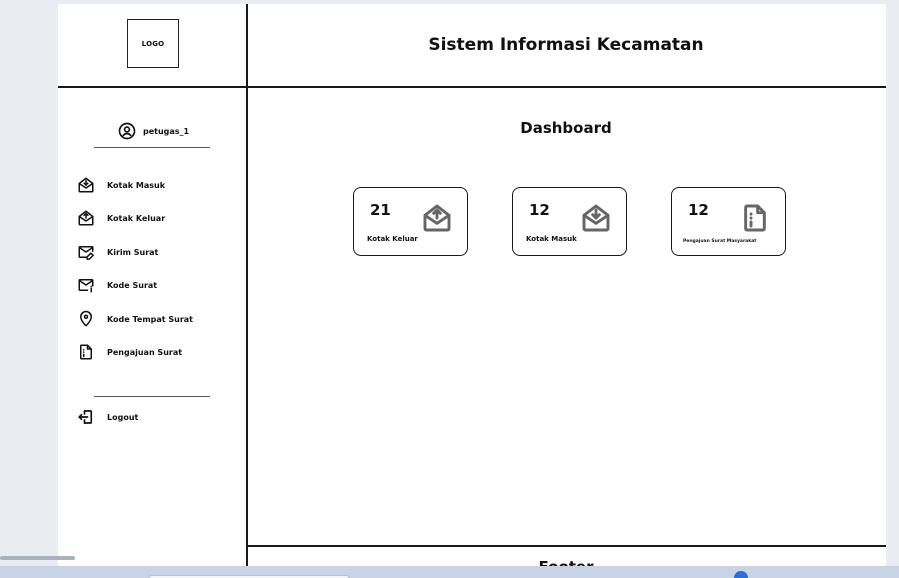 Image resolution: width=899 pixels, height=578 pixels. What do you see at coordinates (566, 128) in the screenshot?
I see `page-title: Dashboard` at bounding box center [566, 128].